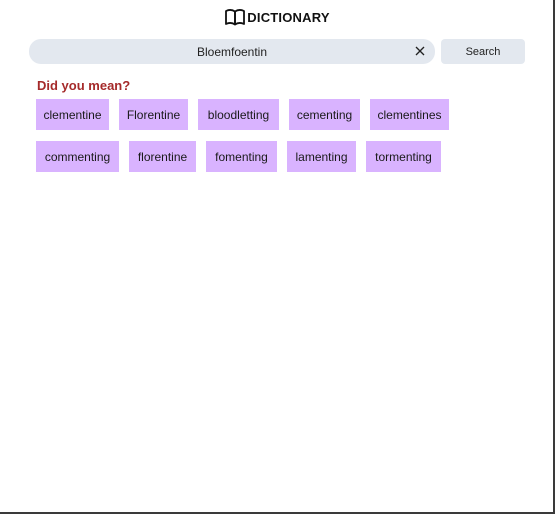 This screenshot has width=555, height=514. Describe the element at coordinates (162, 156) in the screenshot. I see `suggestion-chip: florentine` at that location.